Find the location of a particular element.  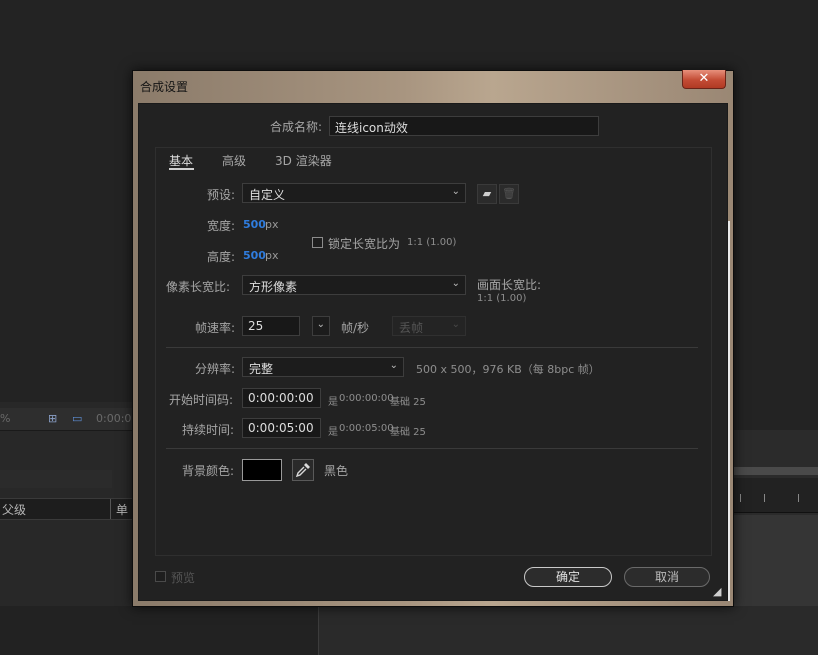

resolution-label: 分辨率: is located at coordinates (215, 369).